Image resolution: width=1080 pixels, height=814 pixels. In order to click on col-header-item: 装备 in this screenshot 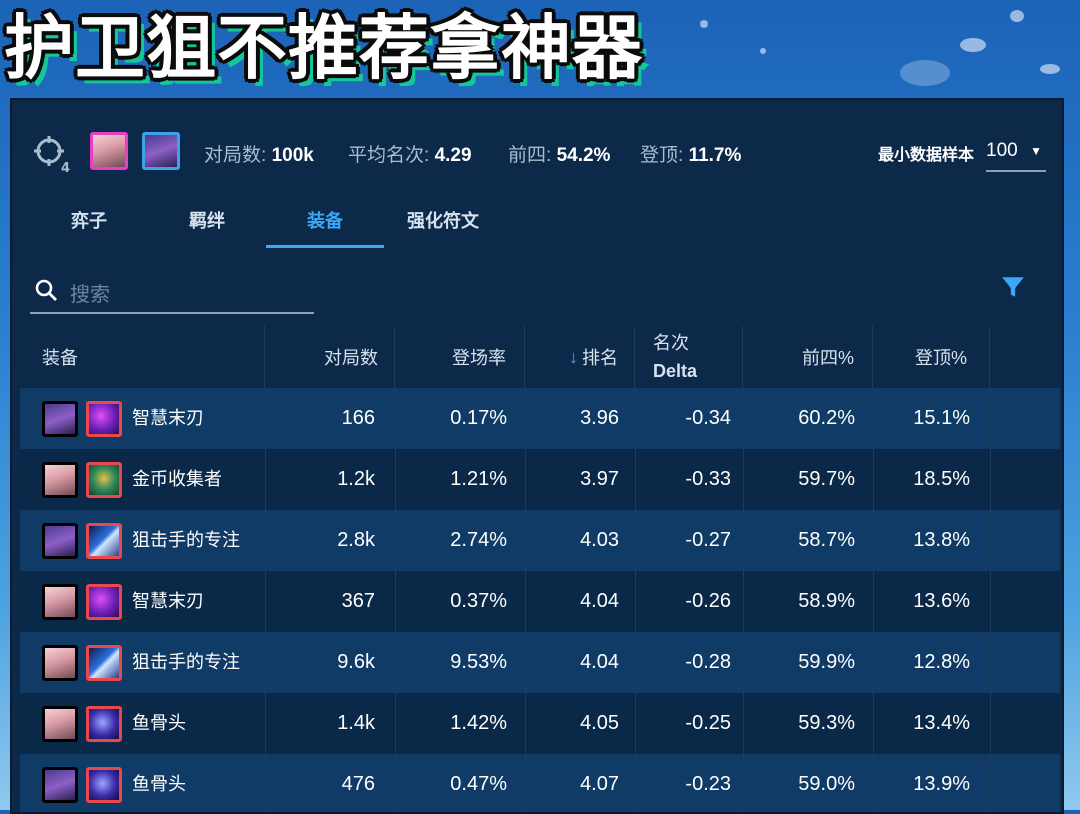, I will do `click(142, 357)`.